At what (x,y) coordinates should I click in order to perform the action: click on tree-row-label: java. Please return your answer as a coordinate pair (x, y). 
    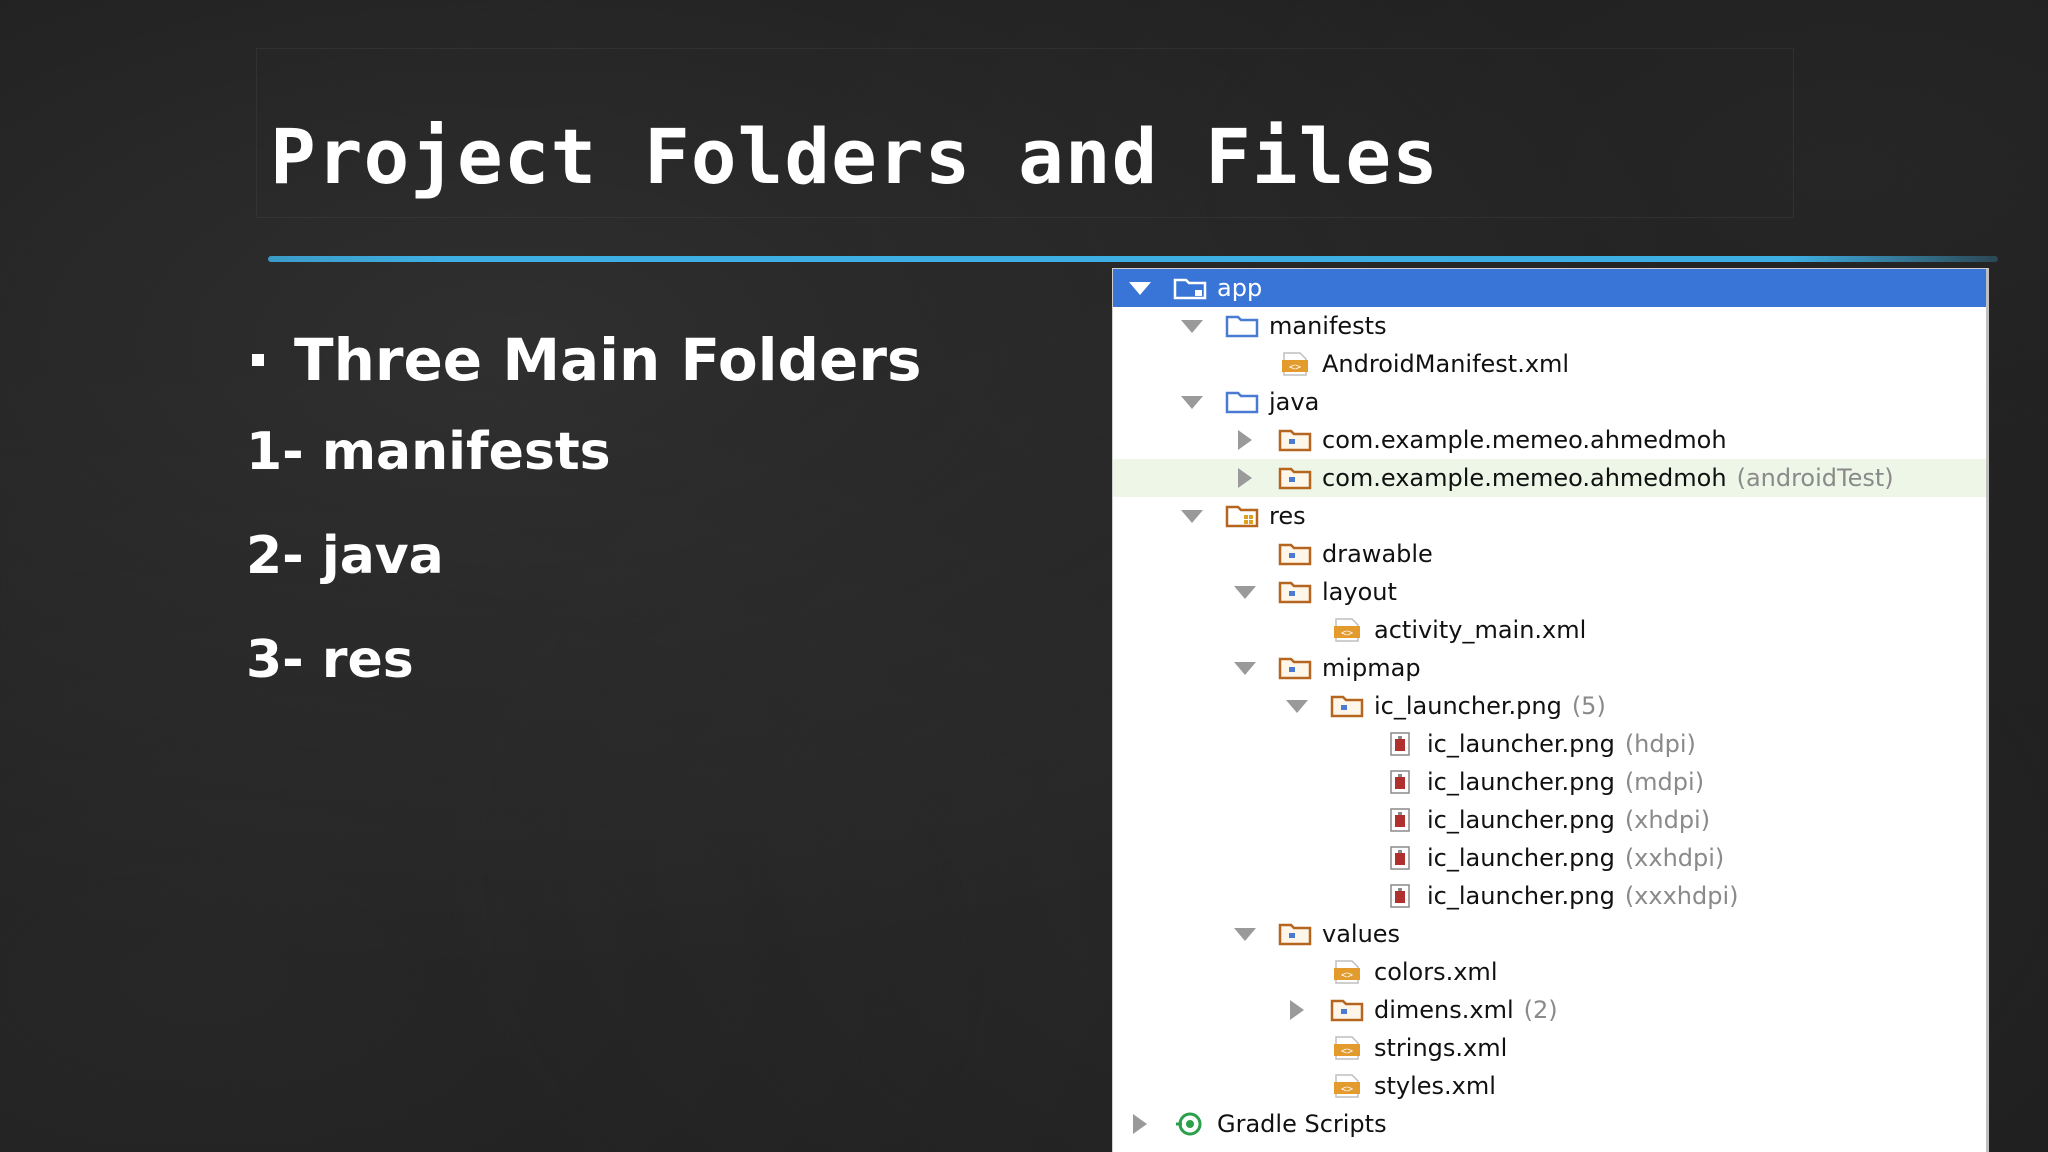
    Looking at the image, I should click on (1294, 402).